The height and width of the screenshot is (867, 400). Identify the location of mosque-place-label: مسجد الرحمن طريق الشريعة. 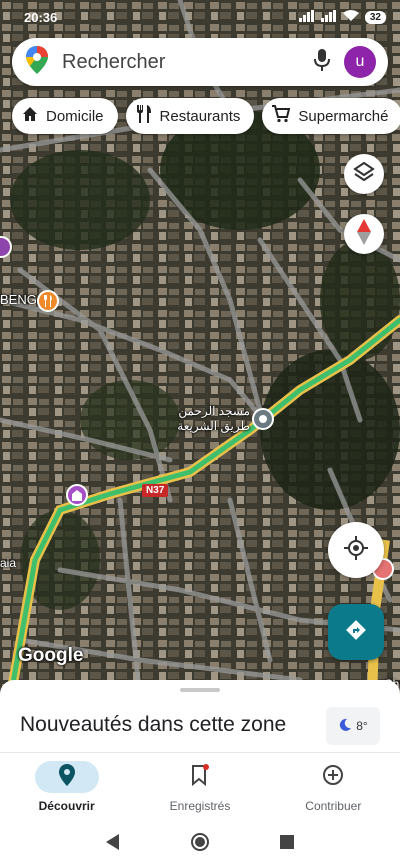
(208, 419).